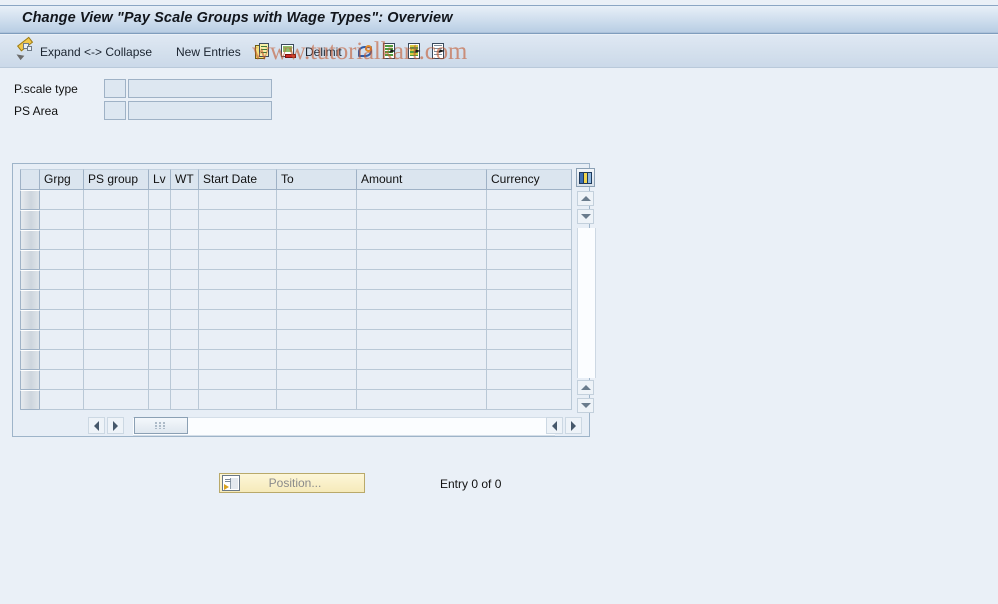  I want to click on scroll-page-down-icon, so click(585, 405).